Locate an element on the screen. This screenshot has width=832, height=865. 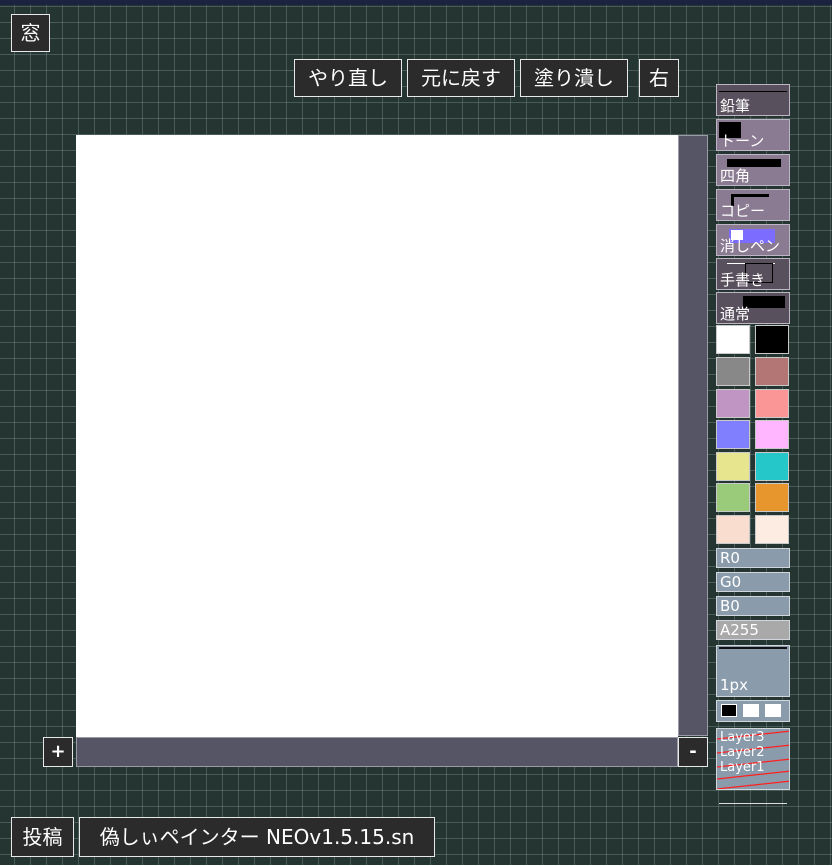
pencil-line-icon is located at coordinates (753, 91).